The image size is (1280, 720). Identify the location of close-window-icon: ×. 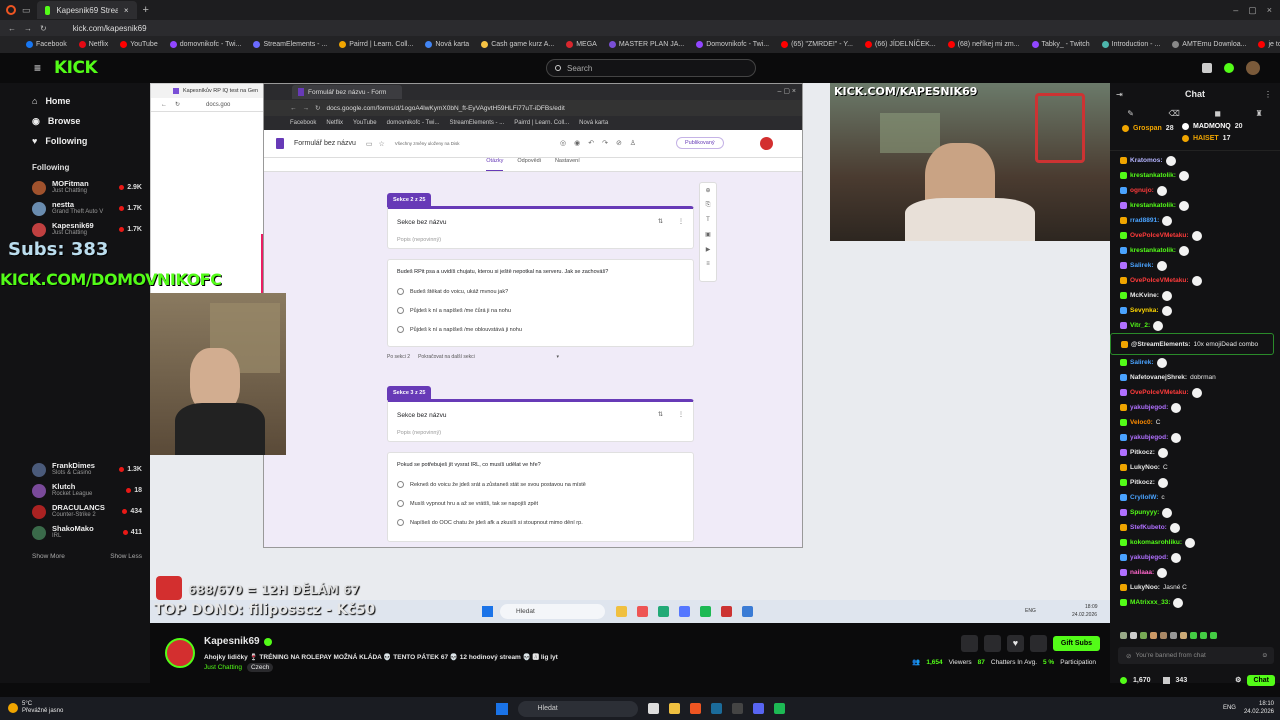
(1269, 10).